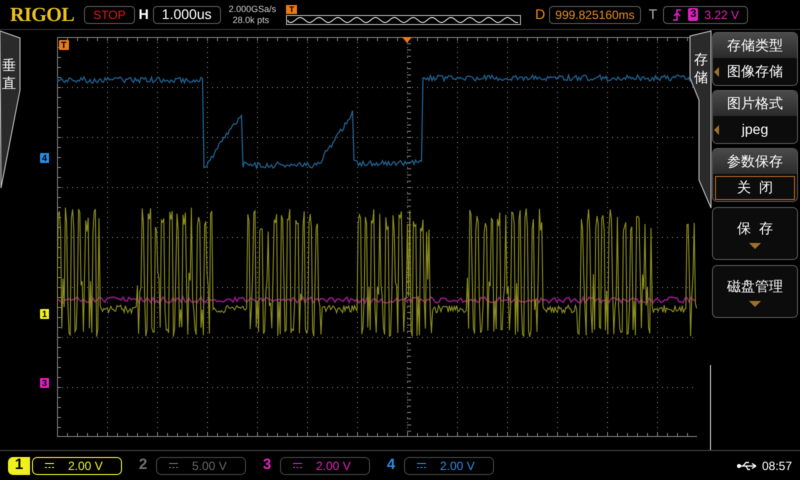 The height and width of the screenshot is (480, 800). Describe the element at coordinates (186, 15) in the screenshot. I see `timebase-value: 1.000us` at that location.